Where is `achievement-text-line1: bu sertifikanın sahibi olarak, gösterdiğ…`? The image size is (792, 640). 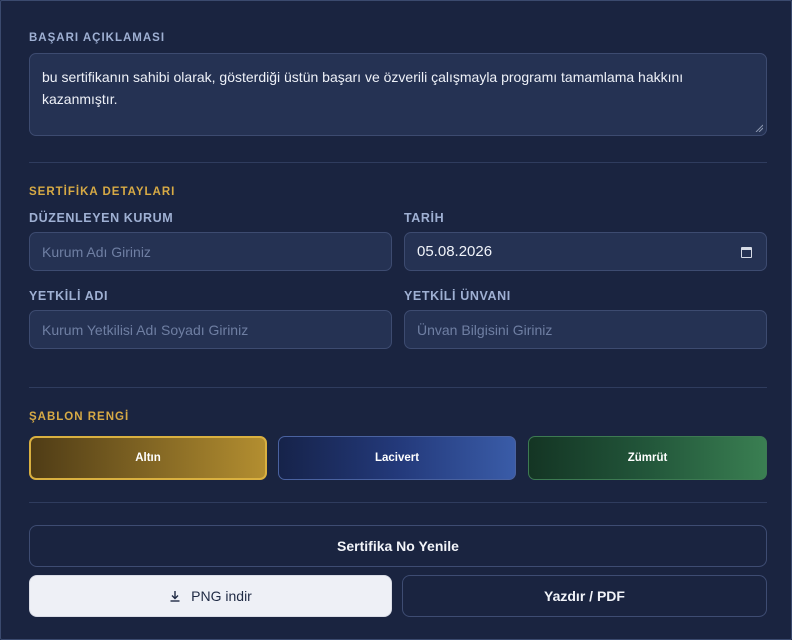
achievement-text-line1: bu sertifikanın sahibi olarak, gösterdiğ… is located at coordinates (363, 77).